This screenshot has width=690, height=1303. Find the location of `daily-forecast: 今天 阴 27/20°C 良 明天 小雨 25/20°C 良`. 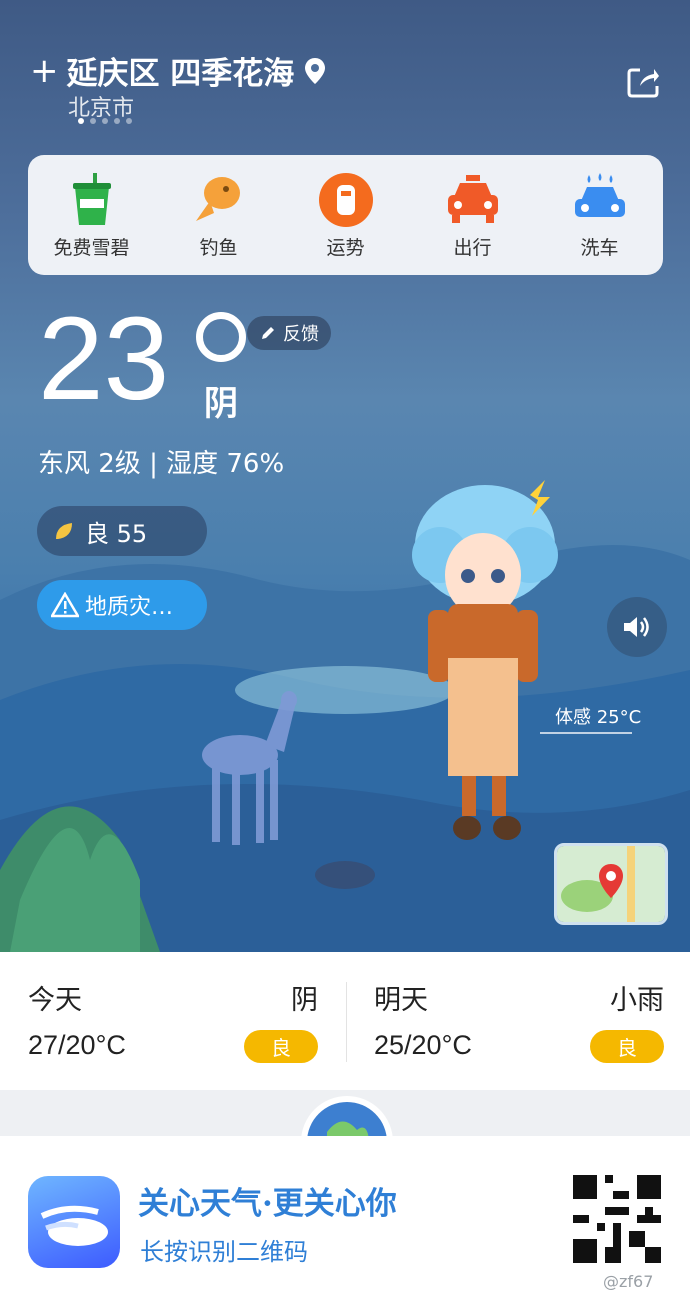

daily-forecast: 今天 阴 27/20°C 良 明天 小雨 25/20°C 良 is located at coordinates (345, 1021).